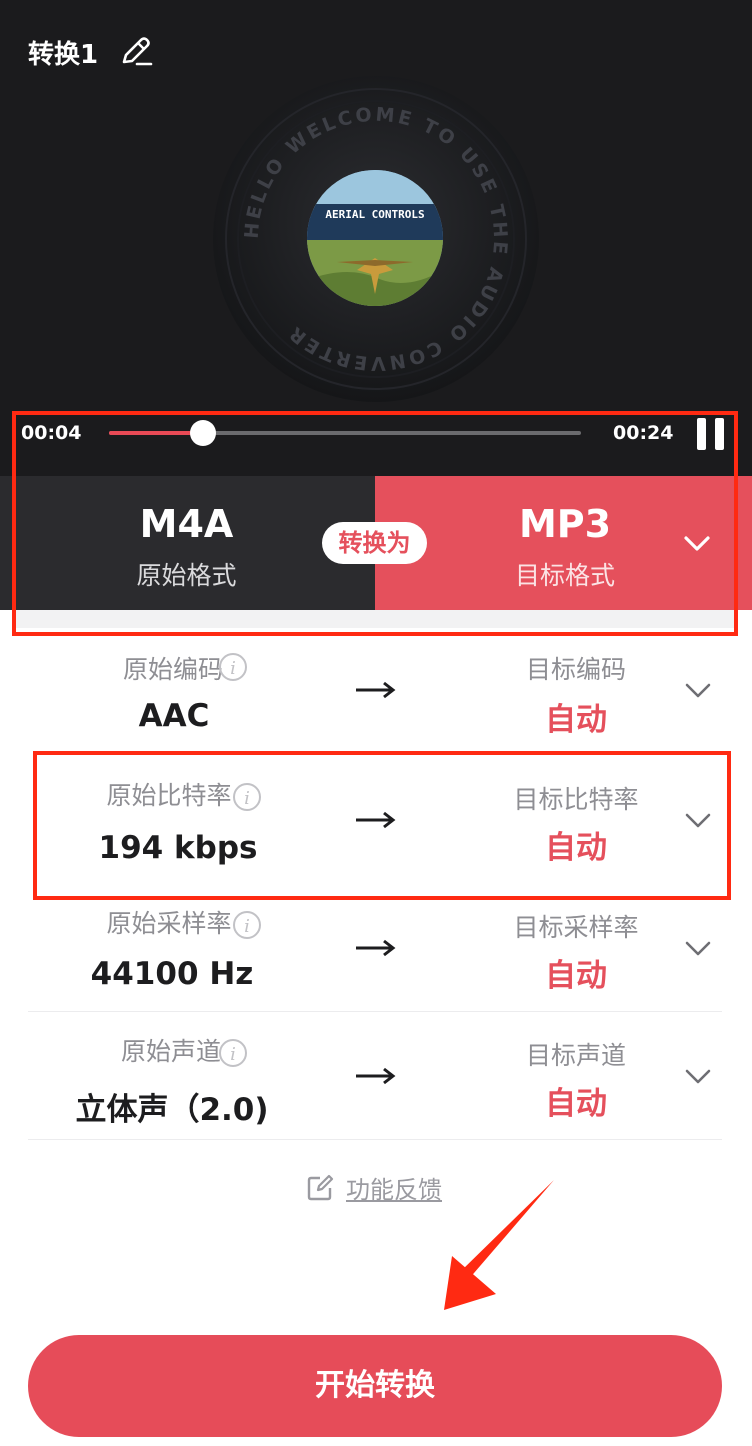 Image resolution: width=752 pixels, height=1446 pixels. Describe the element at coordinates (320, 1187) in the screenshot. I see `edit-note-icon` at that location.